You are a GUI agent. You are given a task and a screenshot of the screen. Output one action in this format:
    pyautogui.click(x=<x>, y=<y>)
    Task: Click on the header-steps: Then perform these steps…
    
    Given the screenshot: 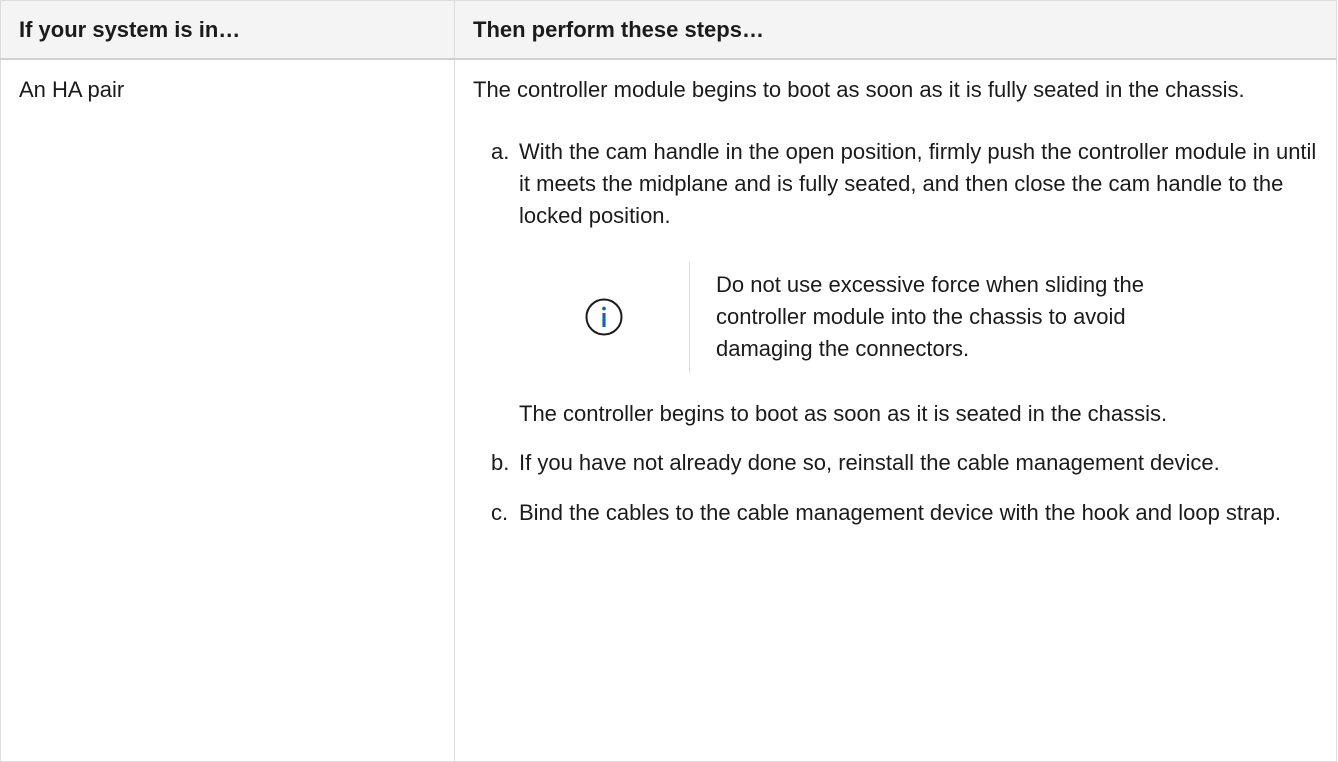 What is the action you would take?
    pyautogui.click(x=895, y=30)
    